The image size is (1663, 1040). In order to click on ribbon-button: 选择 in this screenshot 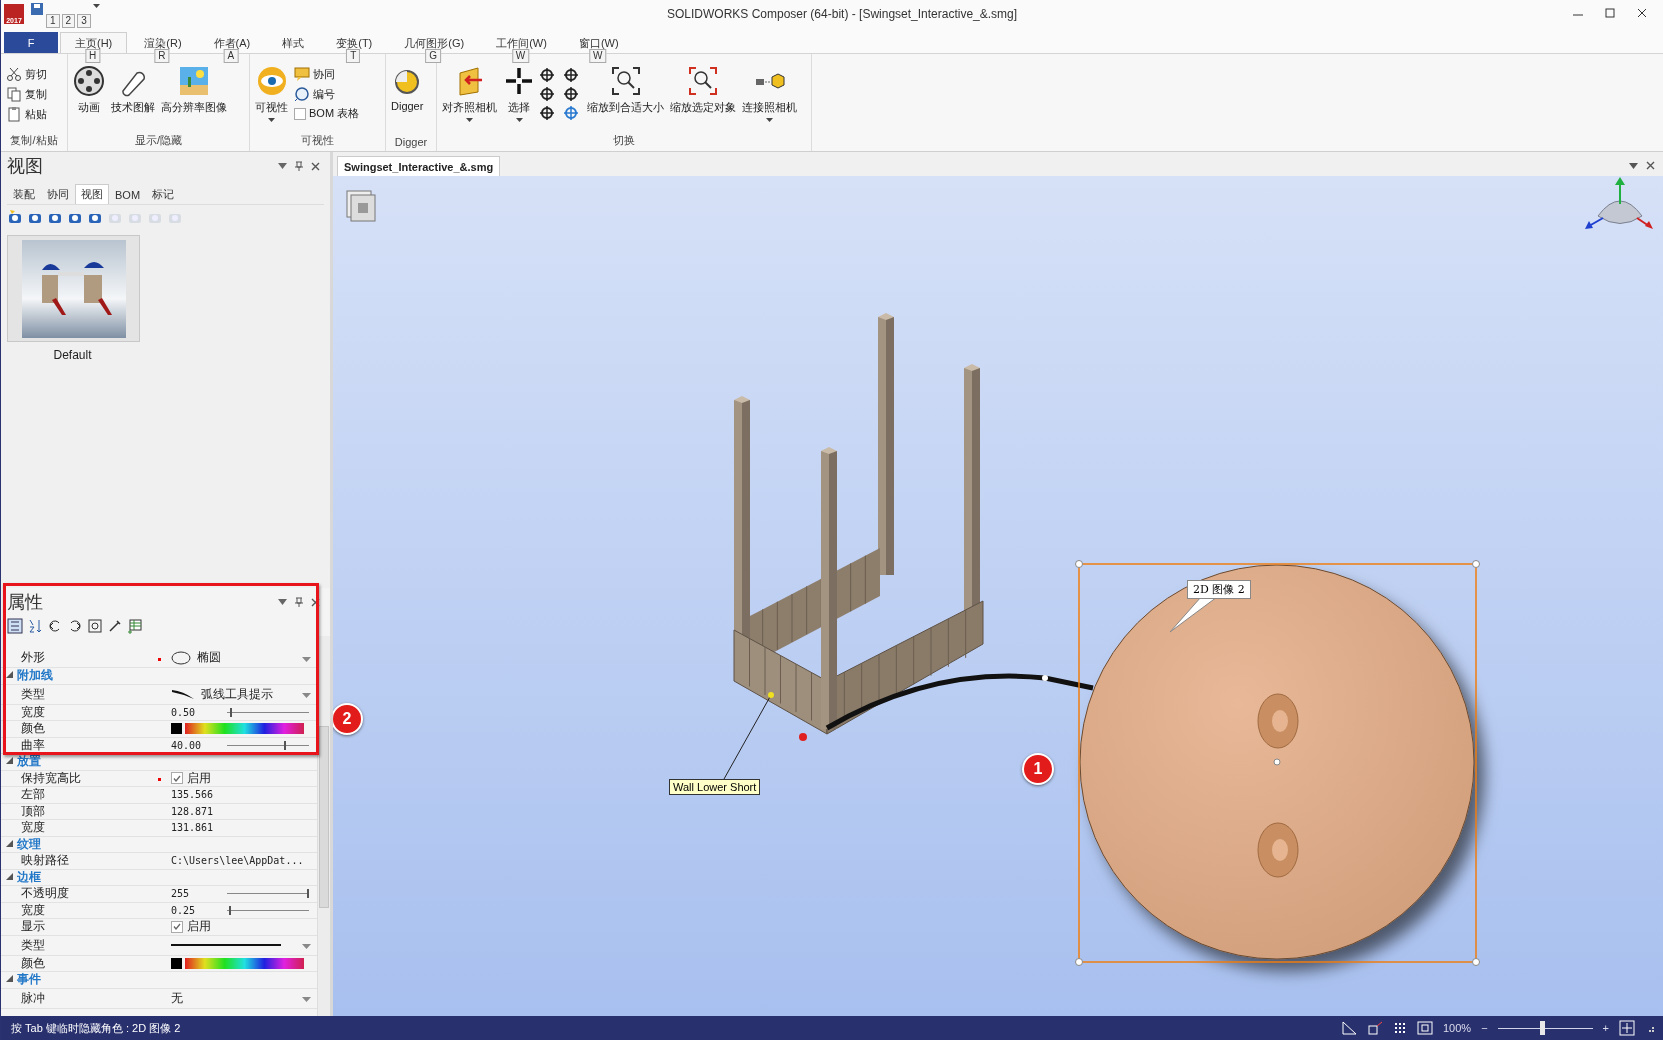, I will do `click(519, 93)`.